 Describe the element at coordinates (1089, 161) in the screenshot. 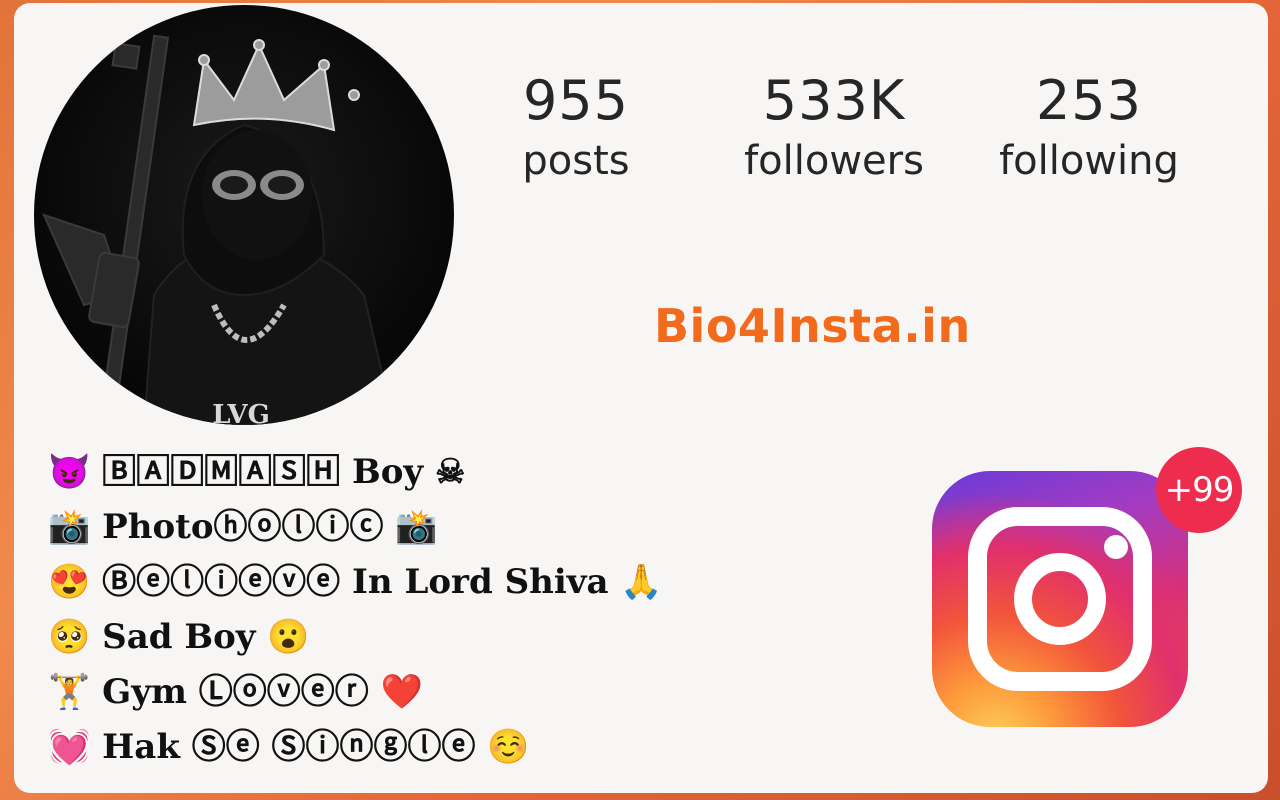

I see `following-label: following` at that location.